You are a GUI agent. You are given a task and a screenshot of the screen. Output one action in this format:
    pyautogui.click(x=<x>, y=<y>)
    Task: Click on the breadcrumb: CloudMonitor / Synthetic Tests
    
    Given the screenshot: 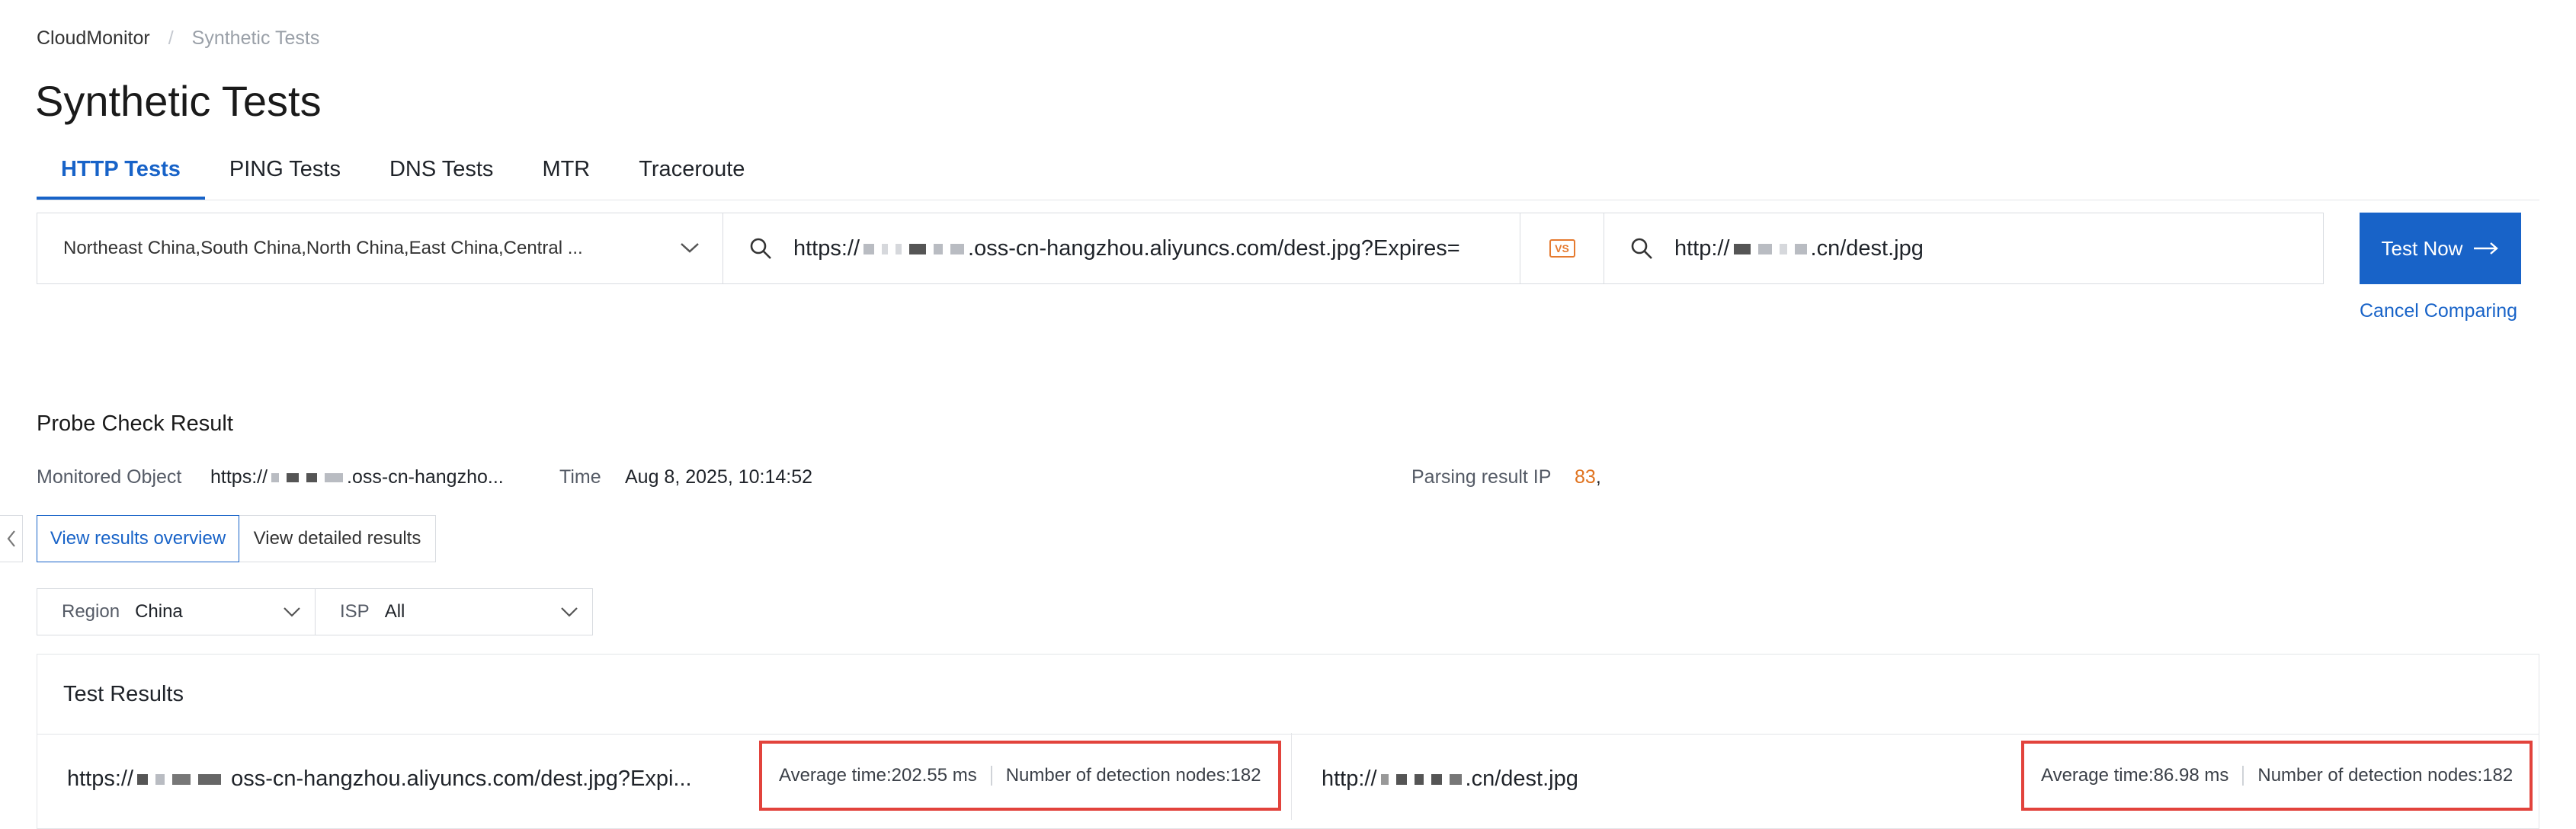 What is the action you would take?
    pyautogui.click(x=178, y=38)
    